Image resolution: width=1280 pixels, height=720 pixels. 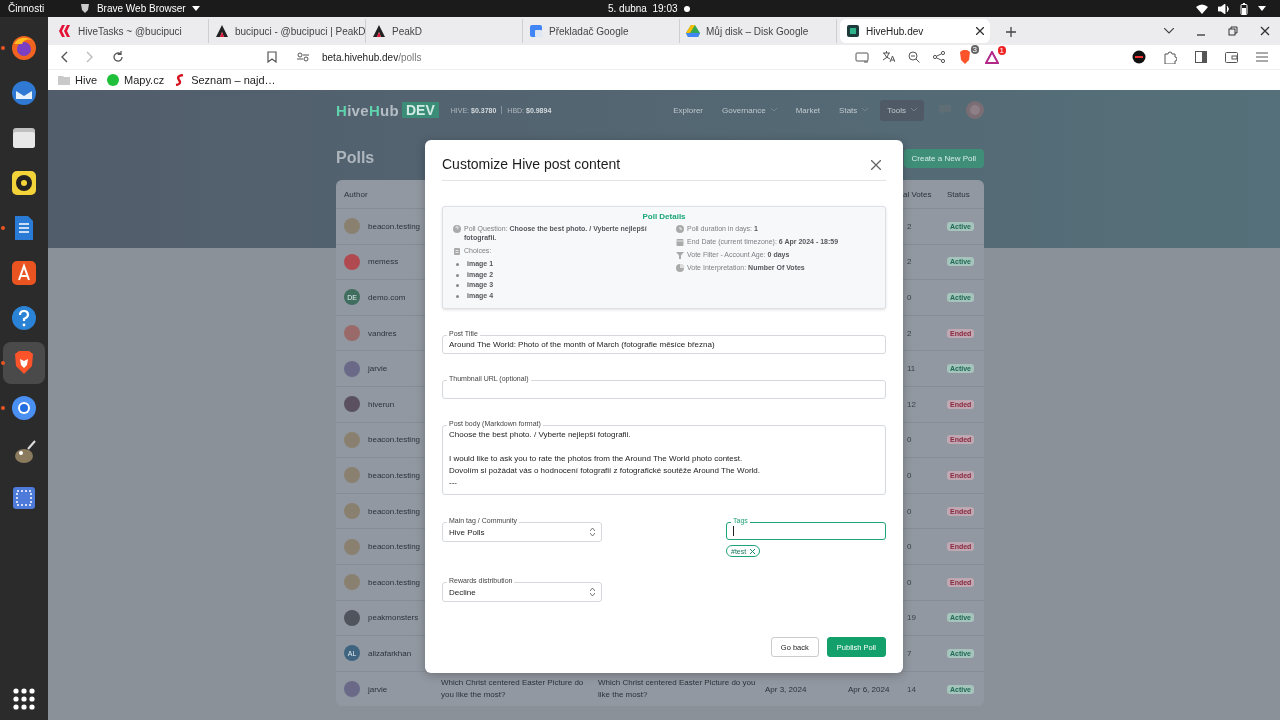 What do you see at coordinates (381, 404) in the screenshot?
I see `author-name: hiverun` at bounding box center [381, 404].